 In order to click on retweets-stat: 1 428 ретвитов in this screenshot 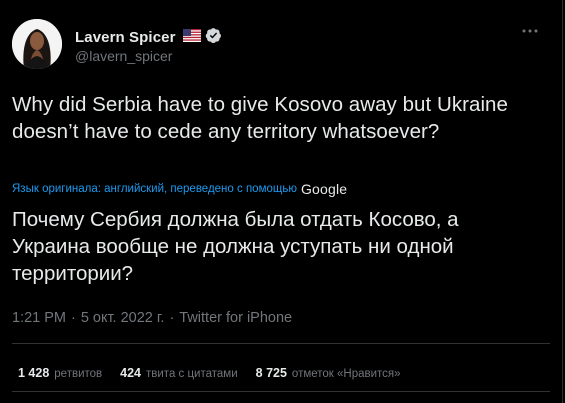, I will do `click(60, 373)`.